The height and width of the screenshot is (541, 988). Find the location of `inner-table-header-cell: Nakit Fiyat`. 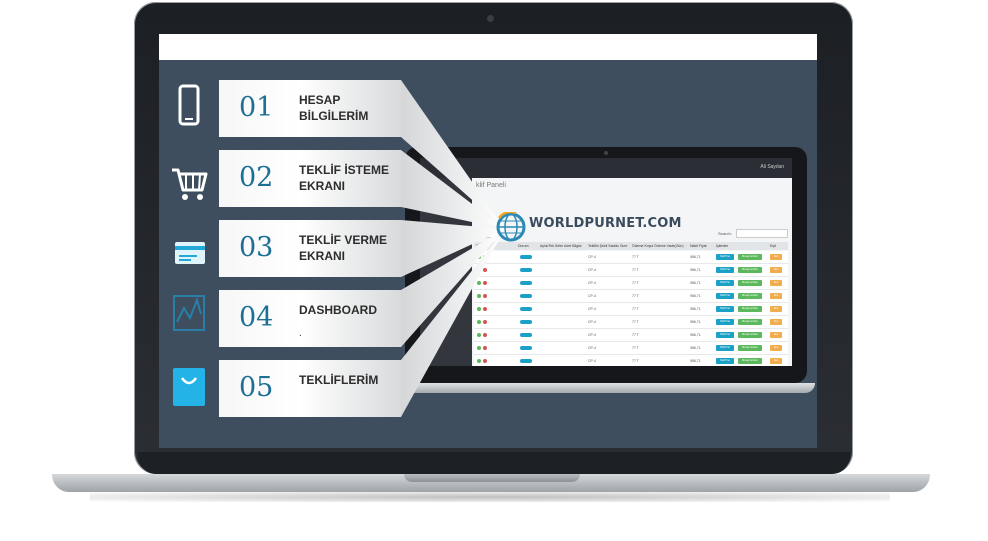

inner-table-header-cell: Nakit Fiyat is located at coordinates (698, 246).